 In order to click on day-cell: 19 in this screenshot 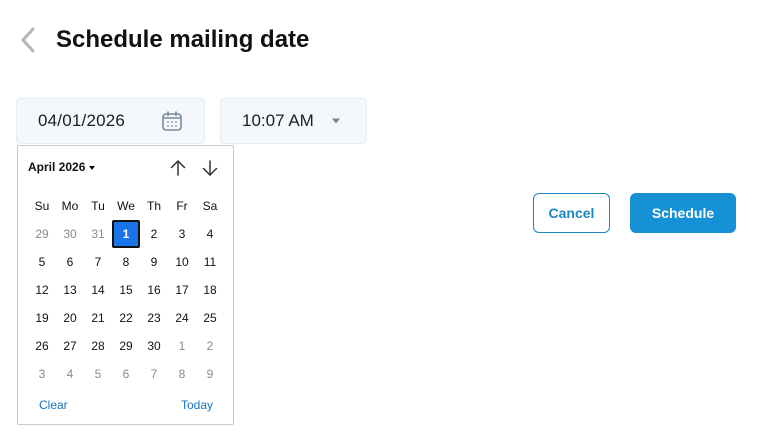, I will do `click(42, 318)`.